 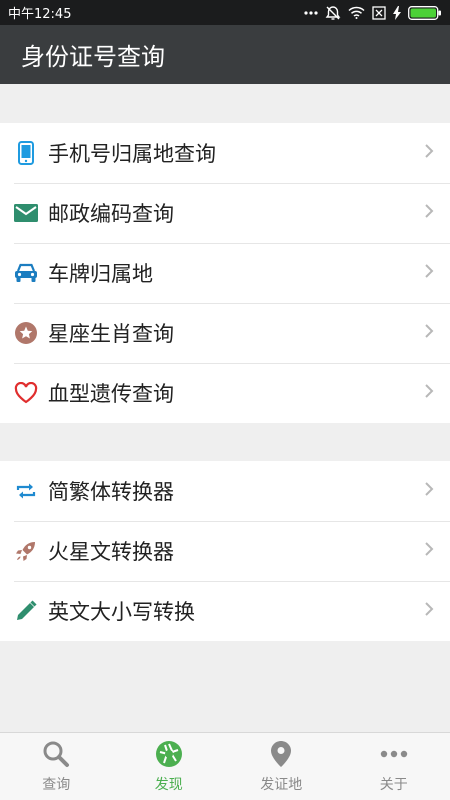 I want to click on list-item-label: 邮政编码查询, so click(x=111, y=214).